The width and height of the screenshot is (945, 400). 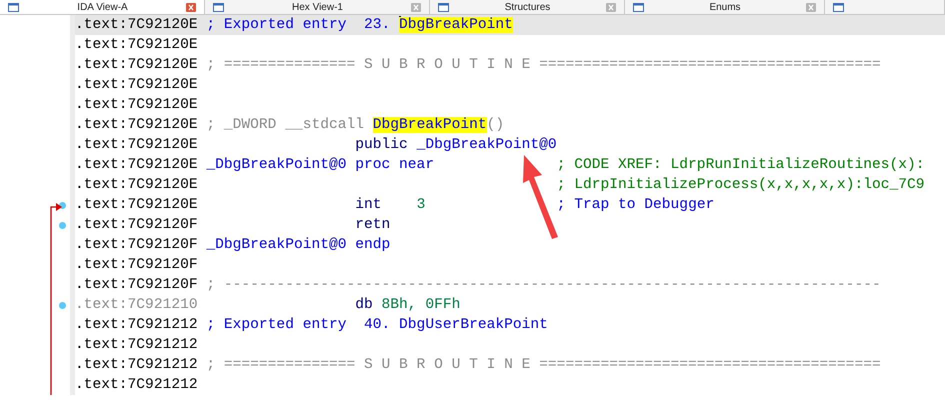 What do you see at coordinates (635, 205) in the screenshot?
I see `comment: ; Trap to Debugger` at bounding box center [635, 205].